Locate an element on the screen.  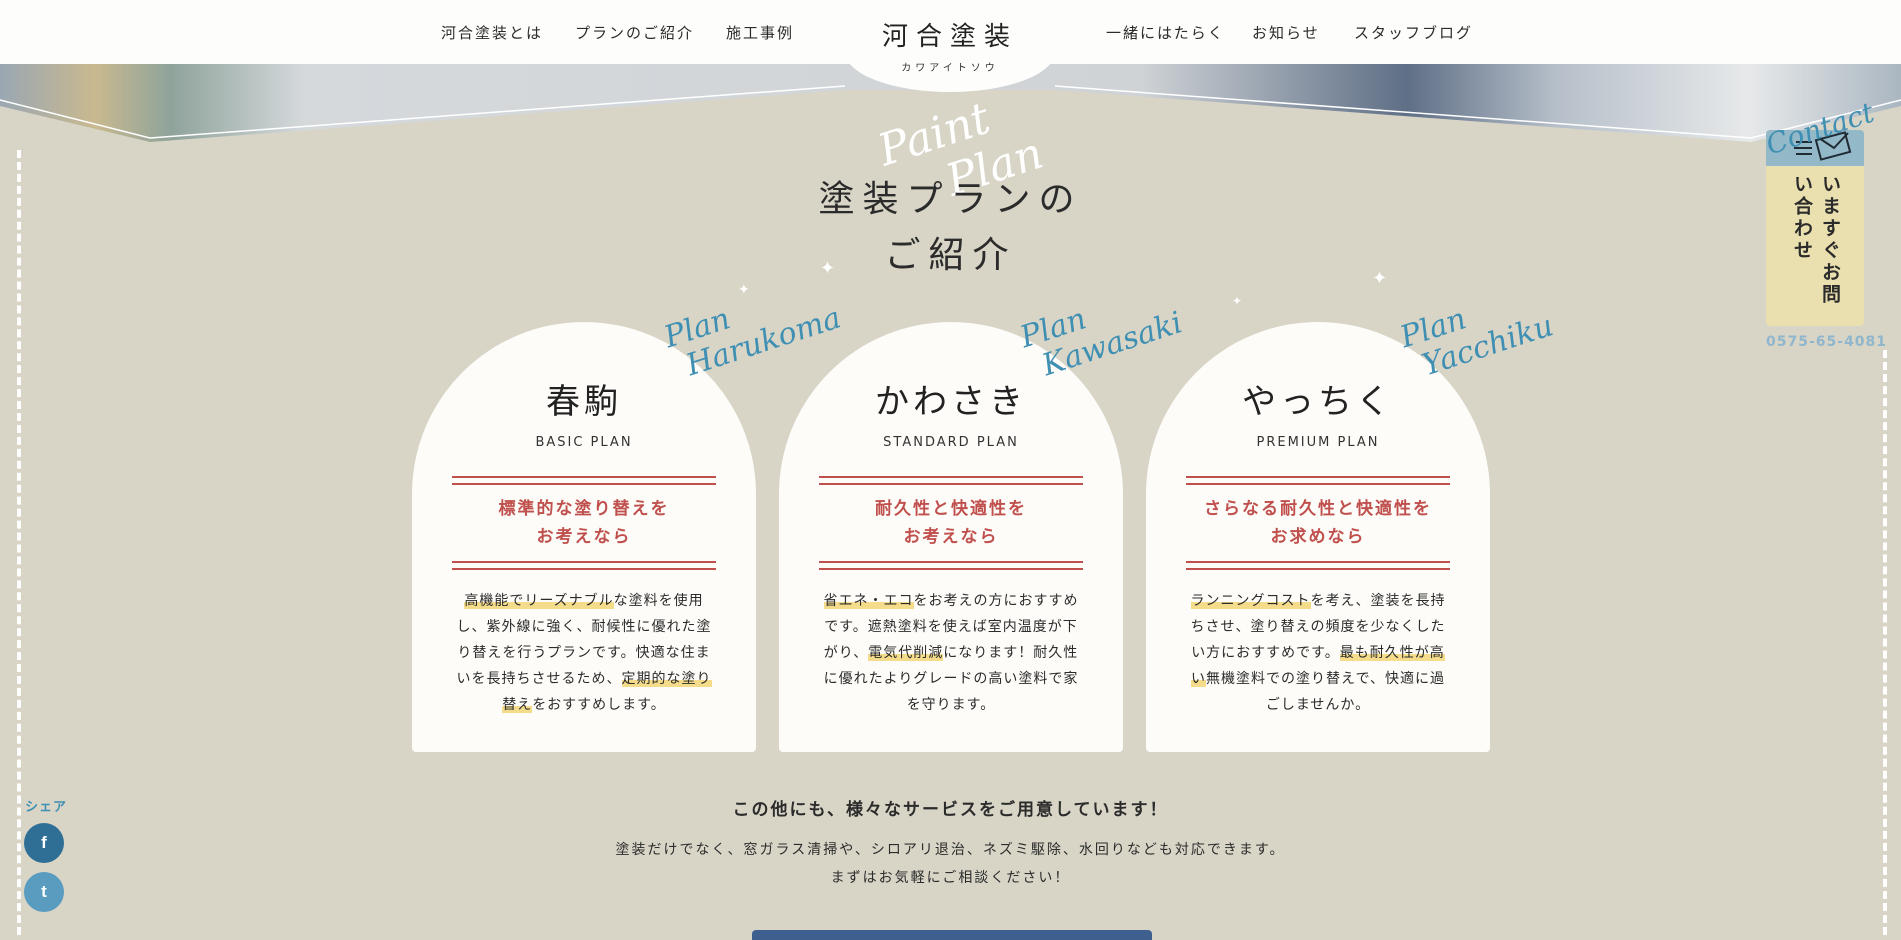
section-title-line2: ご紹介 is located at coordinates (950, 255).